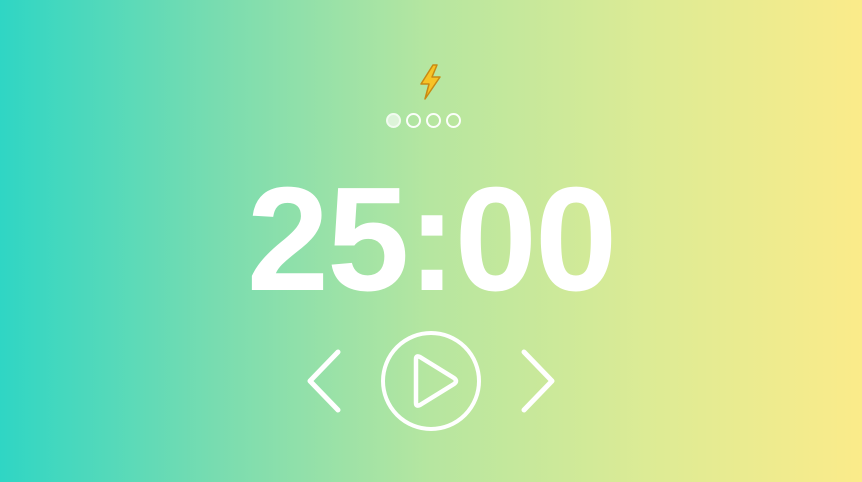 The width and height of the screenshot is (862, 482). What do you see at coordinates (436, 381) in the screenshot?
I see `play-icon` at bounding box center [436, 381].